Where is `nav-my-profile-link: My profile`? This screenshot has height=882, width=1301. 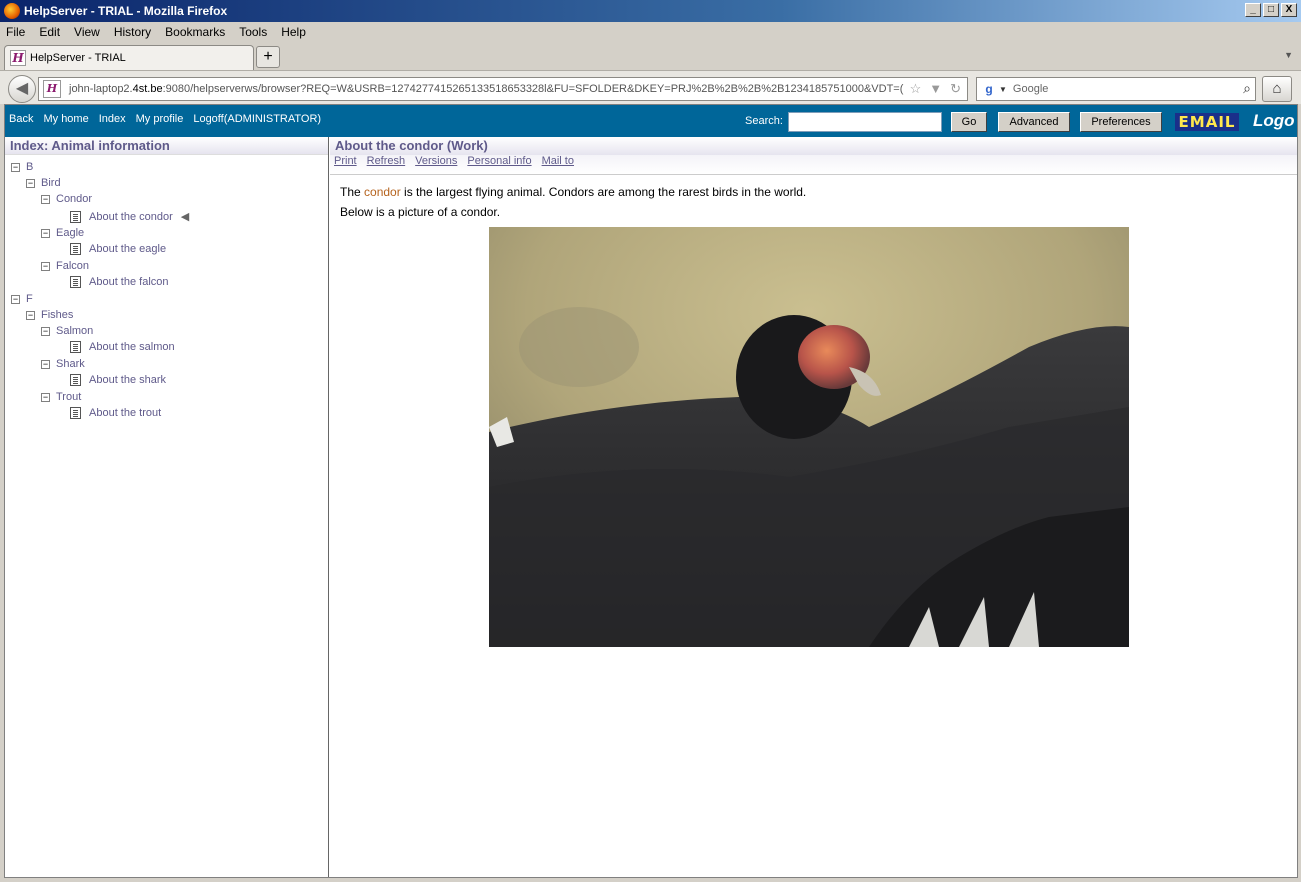 nav-my-profile-link: My profile is located at coordinates (160, 119).